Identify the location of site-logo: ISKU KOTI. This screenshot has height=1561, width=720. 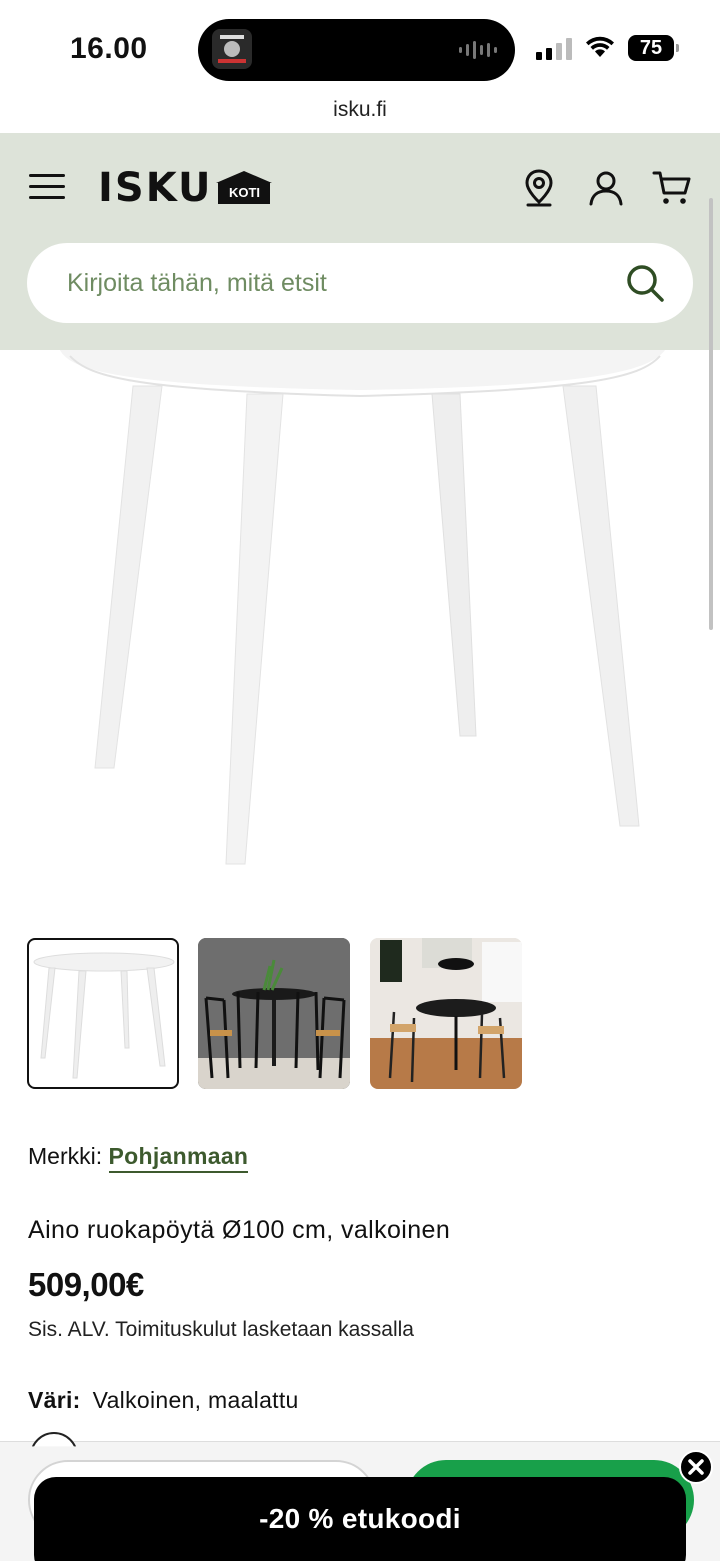
(185, 188).